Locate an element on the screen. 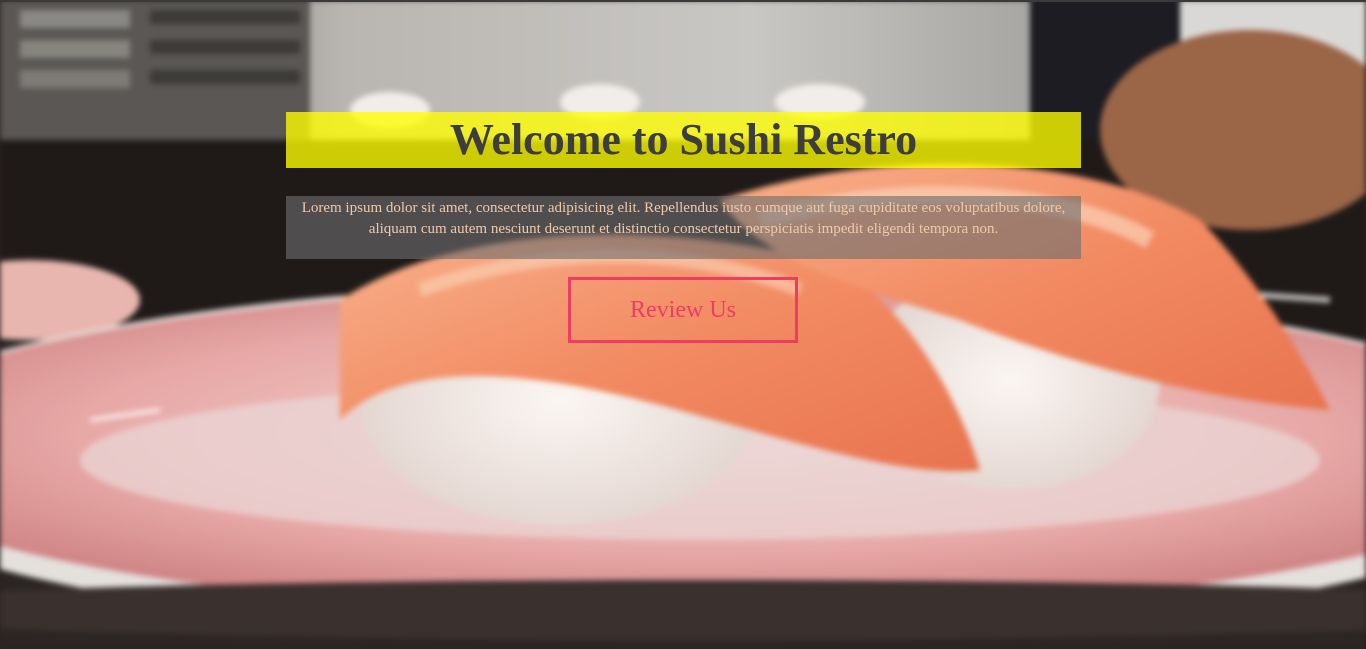 The height and width of the screenshot is (649, 1366). title-banner: Welcome to Sushi Restro is located at coordinates (683, 140).